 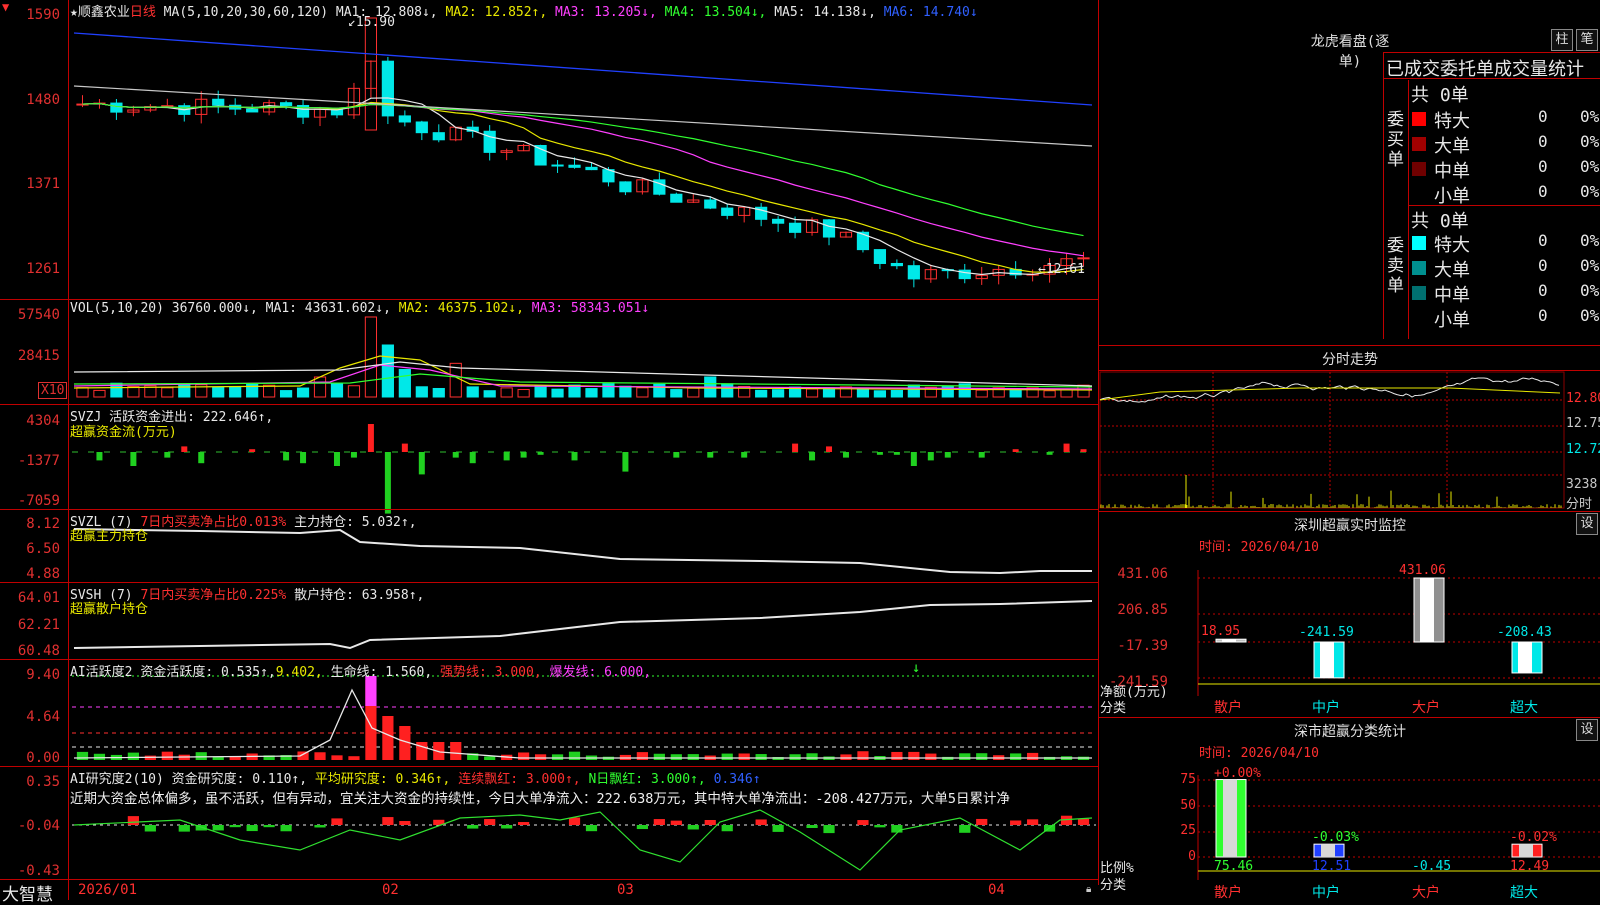 I want to click on svsh-ytick: 64.01, so click(x=38, y=598).